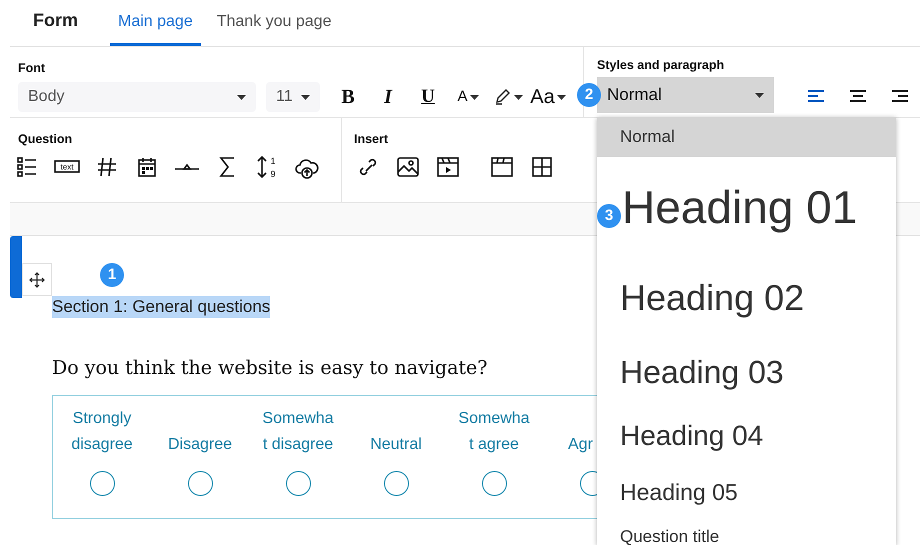  Describe the element at coordinates (368, 167) in the screenshot. I see `link-icon` at that location.